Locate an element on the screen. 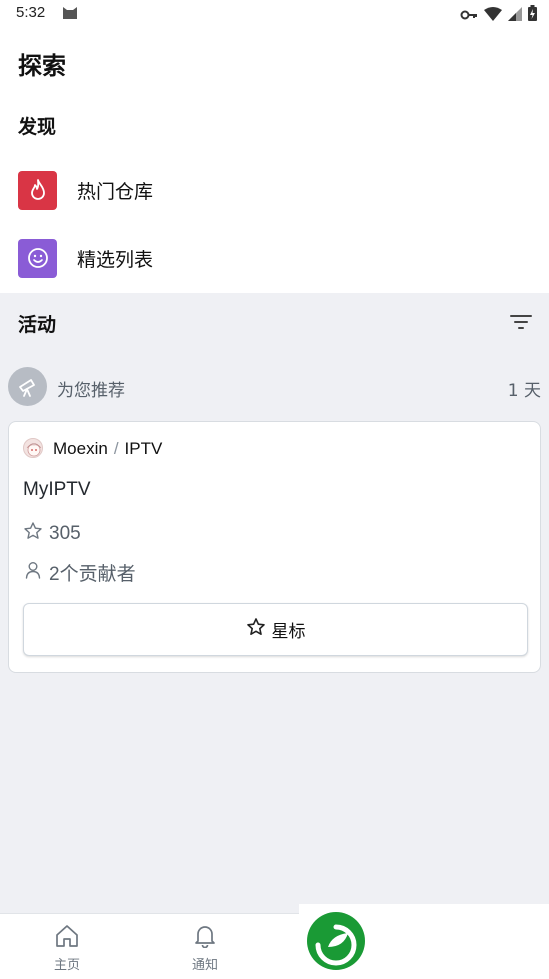 The image size is (549, 979). discover-item-hot-repos: 热门仓库 is located at coordinates (274, 190).